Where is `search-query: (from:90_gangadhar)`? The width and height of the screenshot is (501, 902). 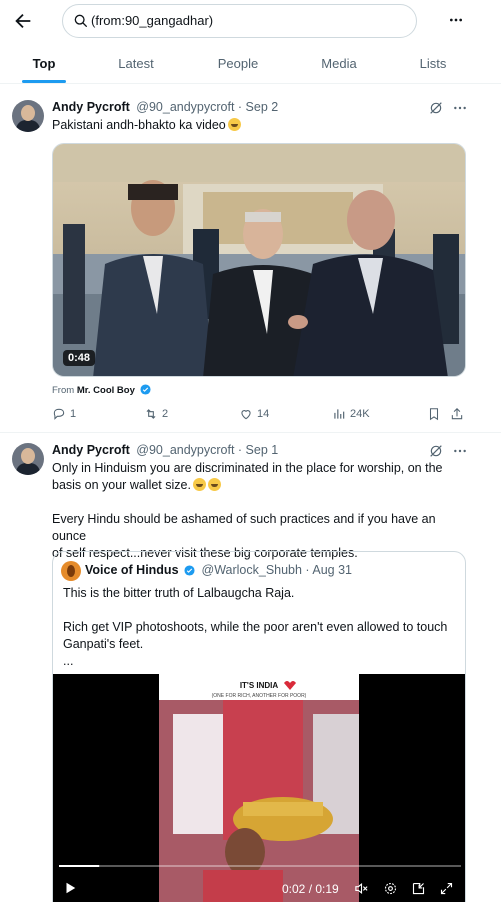 search-query: (from:90_gangadhar) is located at coordinates (152, 20).